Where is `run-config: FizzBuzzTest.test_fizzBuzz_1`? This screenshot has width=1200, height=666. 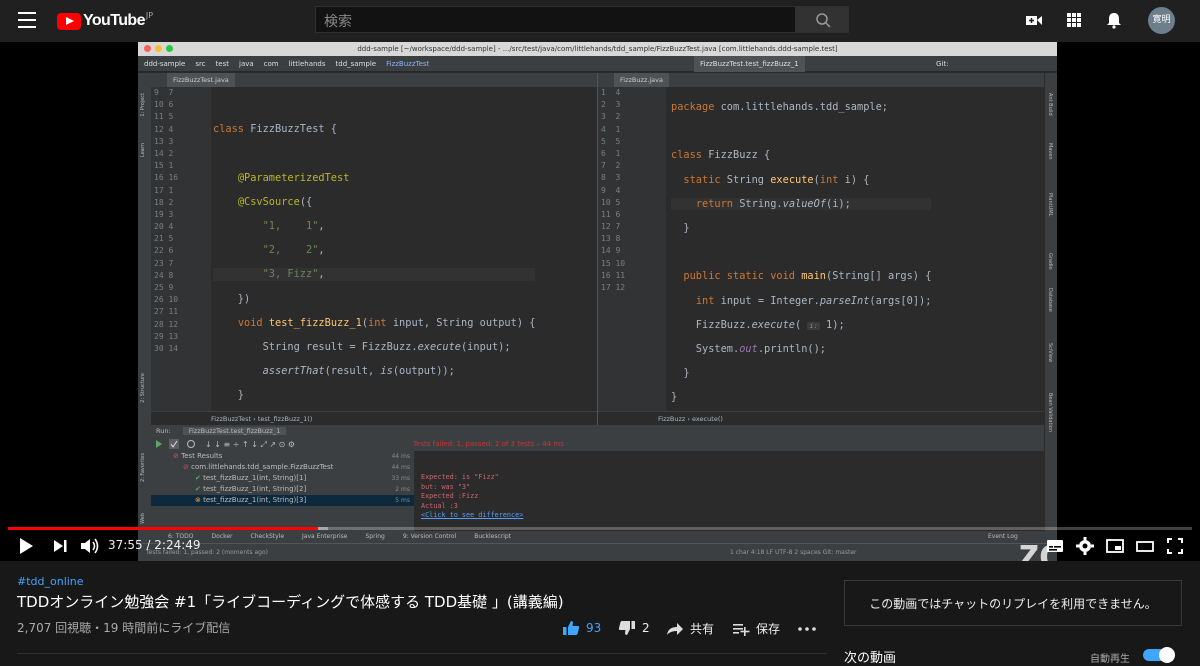 run-config: FizzBuzzTest.test_fizzBuzz_1 is located at coordinates (749, 64).